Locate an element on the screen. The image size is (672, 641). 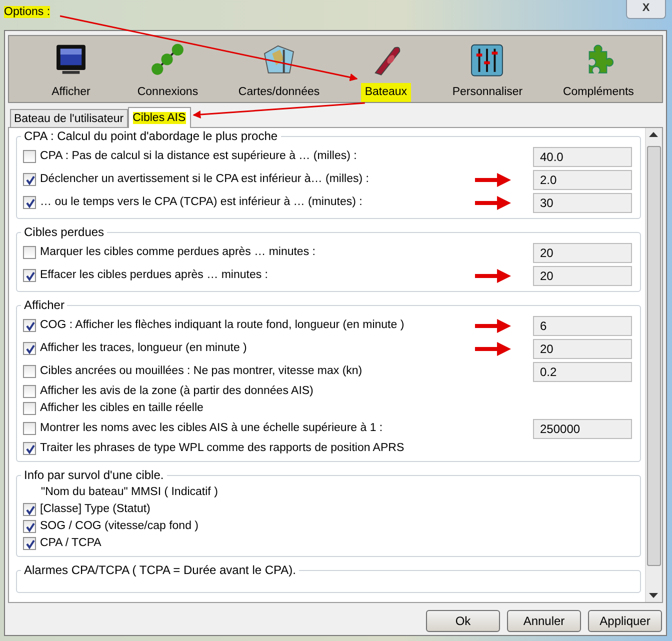
option-label: Effacer les cibles perdues après … minutes : is located at coordinates (154, 275).